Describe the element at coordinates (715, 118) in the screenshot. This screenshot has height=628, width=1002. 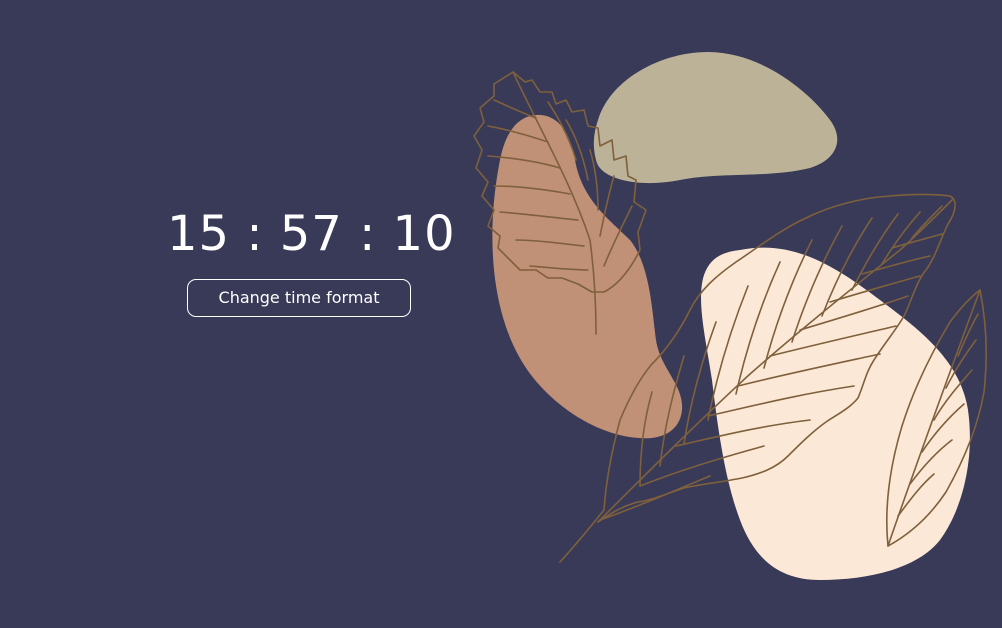
I see `sage-blob` at that location.